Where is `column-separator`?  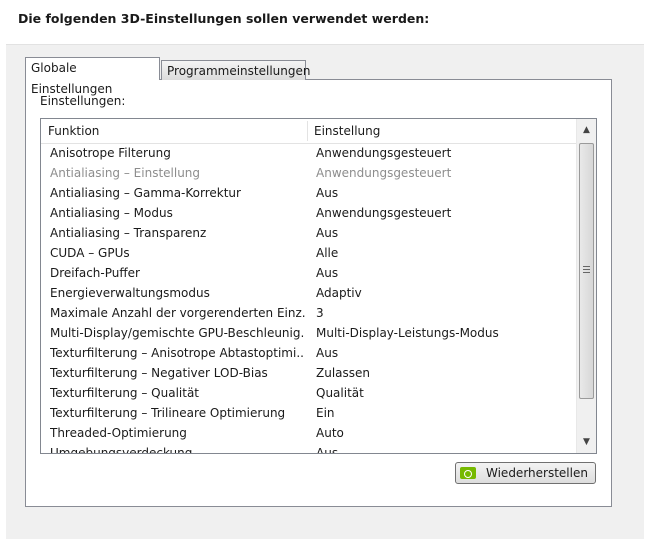
column-separator is located at coordinates (307, 131).